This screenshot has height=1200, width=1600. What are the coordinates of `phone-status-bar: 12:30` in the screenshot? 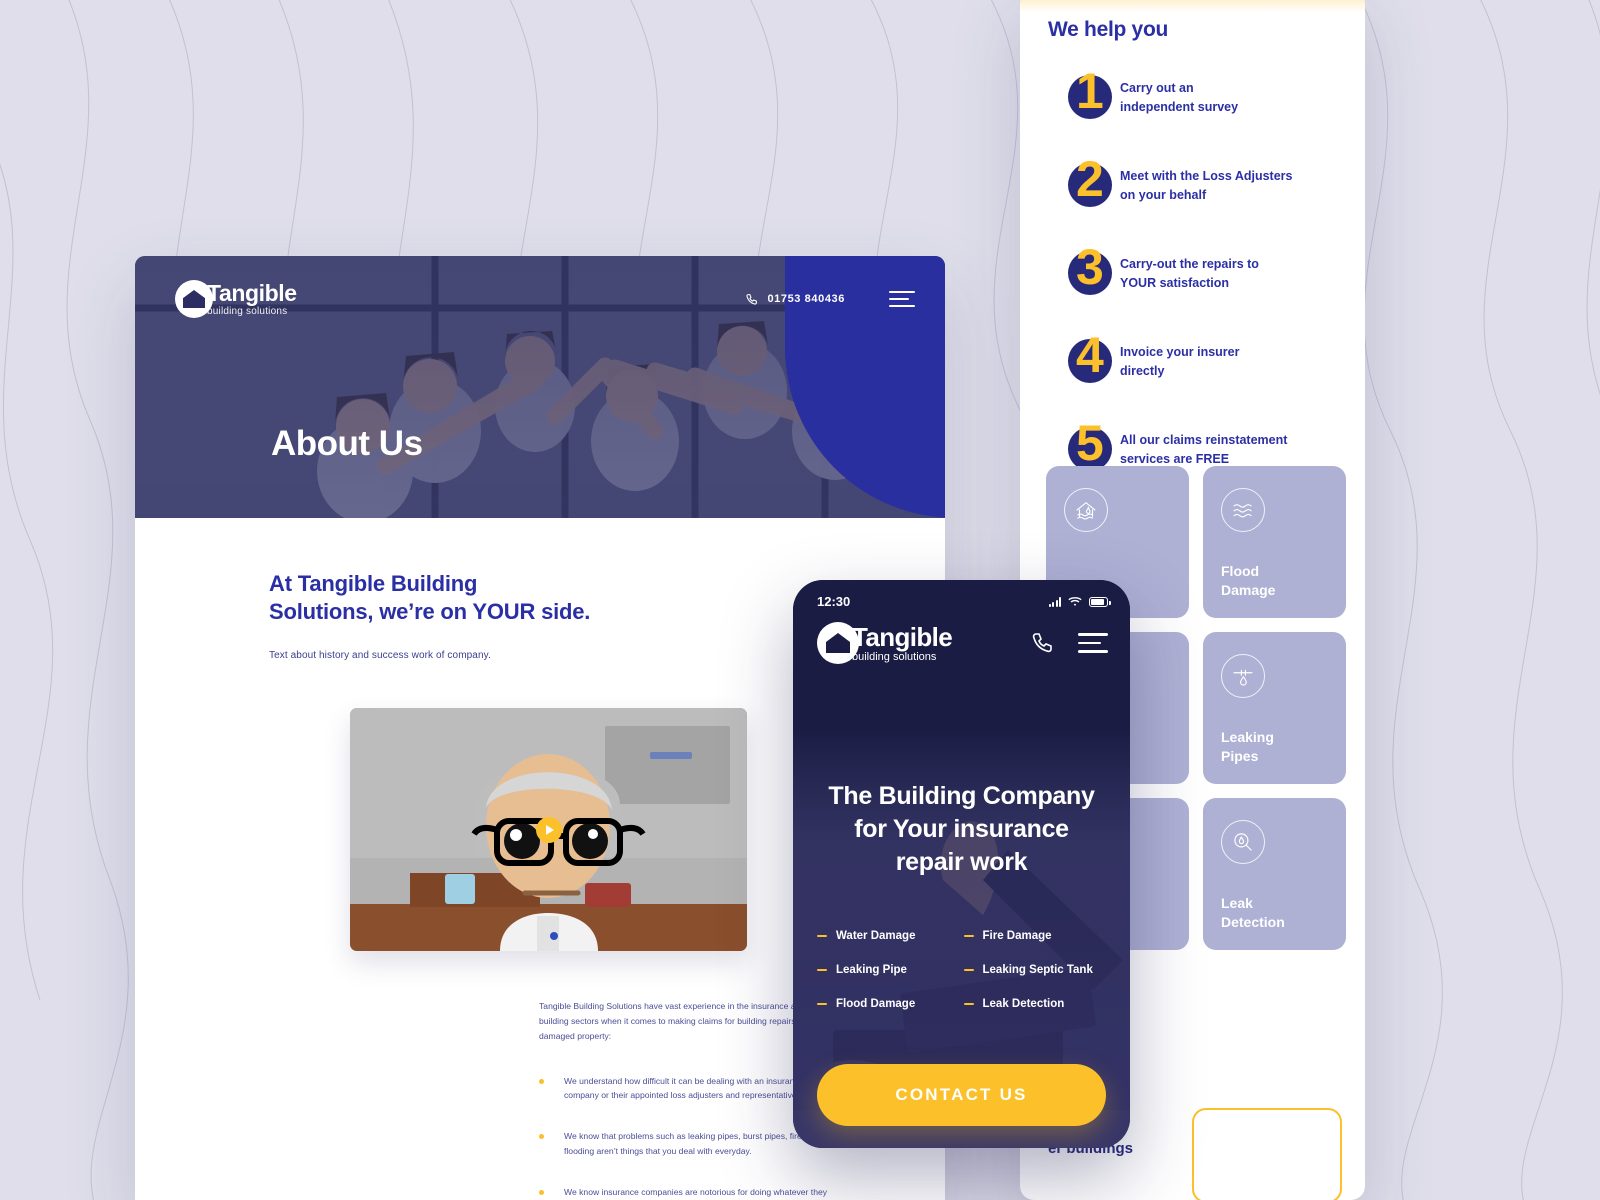 It's located at (964, 601).